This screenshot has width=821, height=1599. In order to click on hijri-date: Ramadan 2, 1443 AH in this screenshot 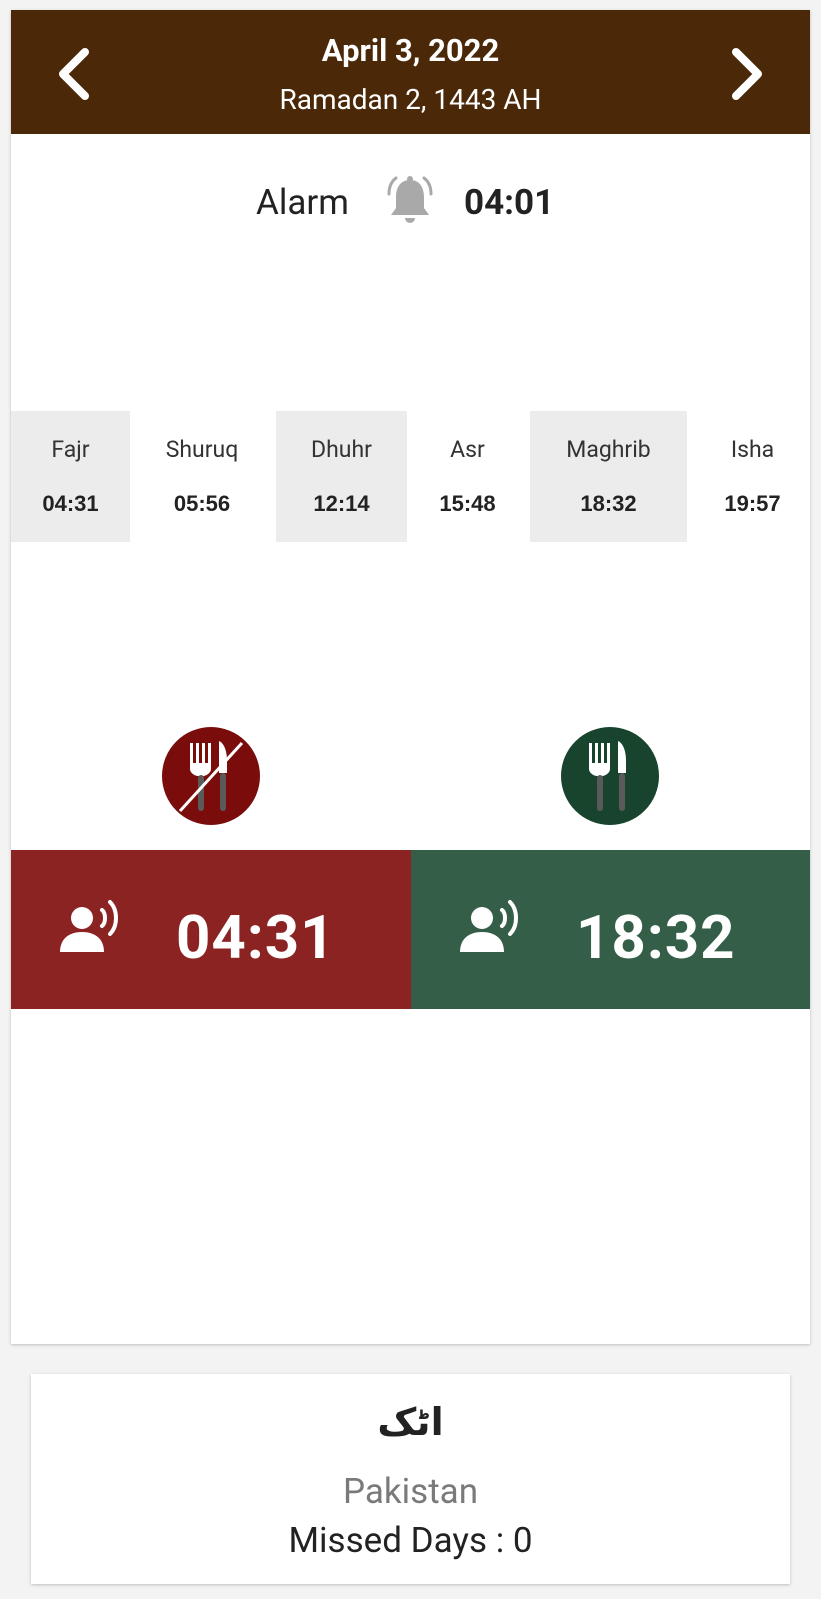, I will do `click(410, 99)`.